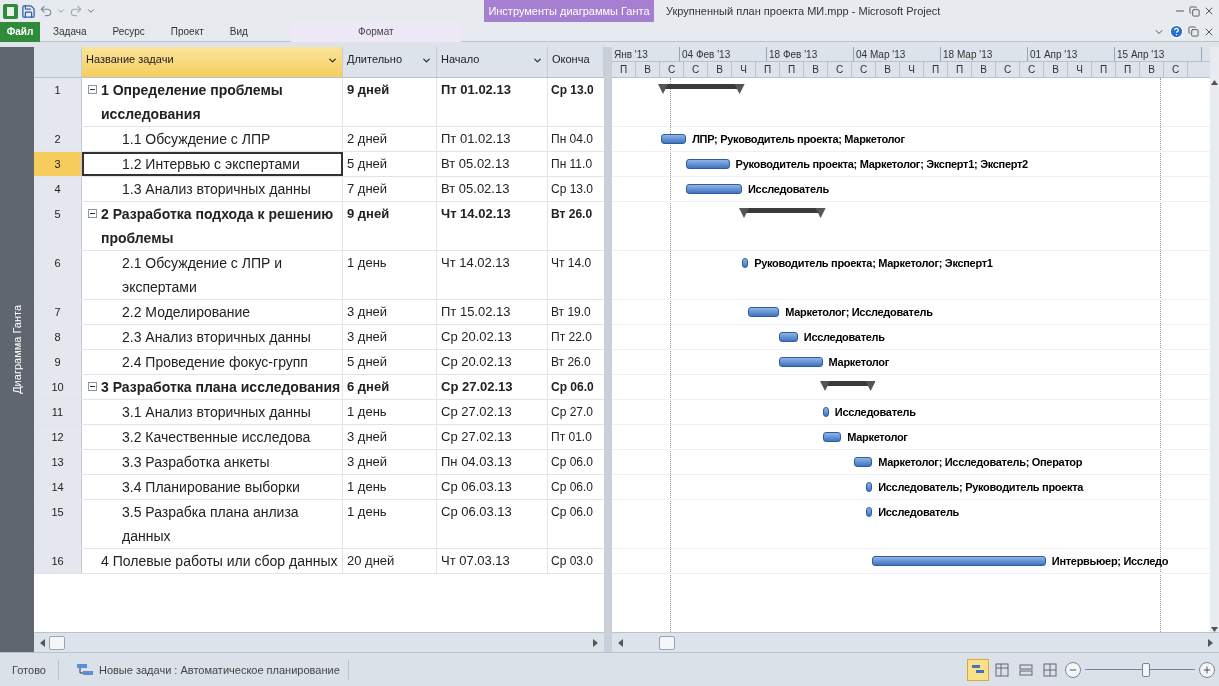 Image resolution: width=1219 pixels, height=686 pixels. I want to click on resource-label: Исследователь, so click(788, 189).